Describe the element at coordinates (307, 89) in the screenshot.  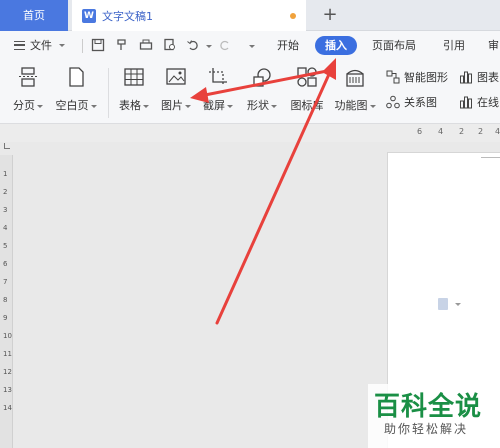
I see `icon-library-button: 图标库` at that location.